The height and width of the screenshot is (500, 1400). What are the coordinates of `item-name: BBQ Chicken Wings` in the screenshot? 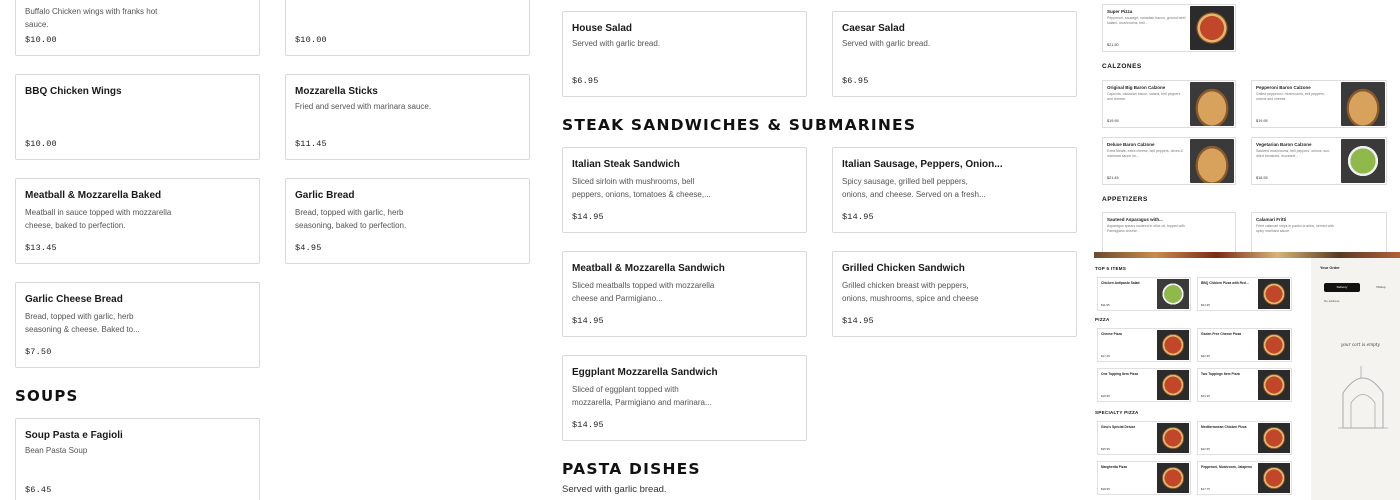 It's located at (73, 91).